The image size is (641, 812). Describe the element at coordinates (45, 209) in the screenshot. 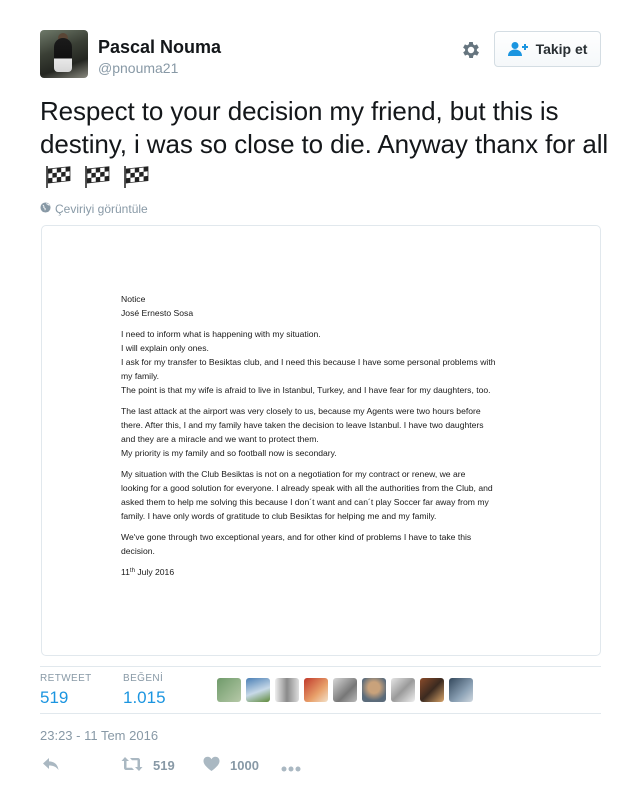

I see `globe-icon` at that location.